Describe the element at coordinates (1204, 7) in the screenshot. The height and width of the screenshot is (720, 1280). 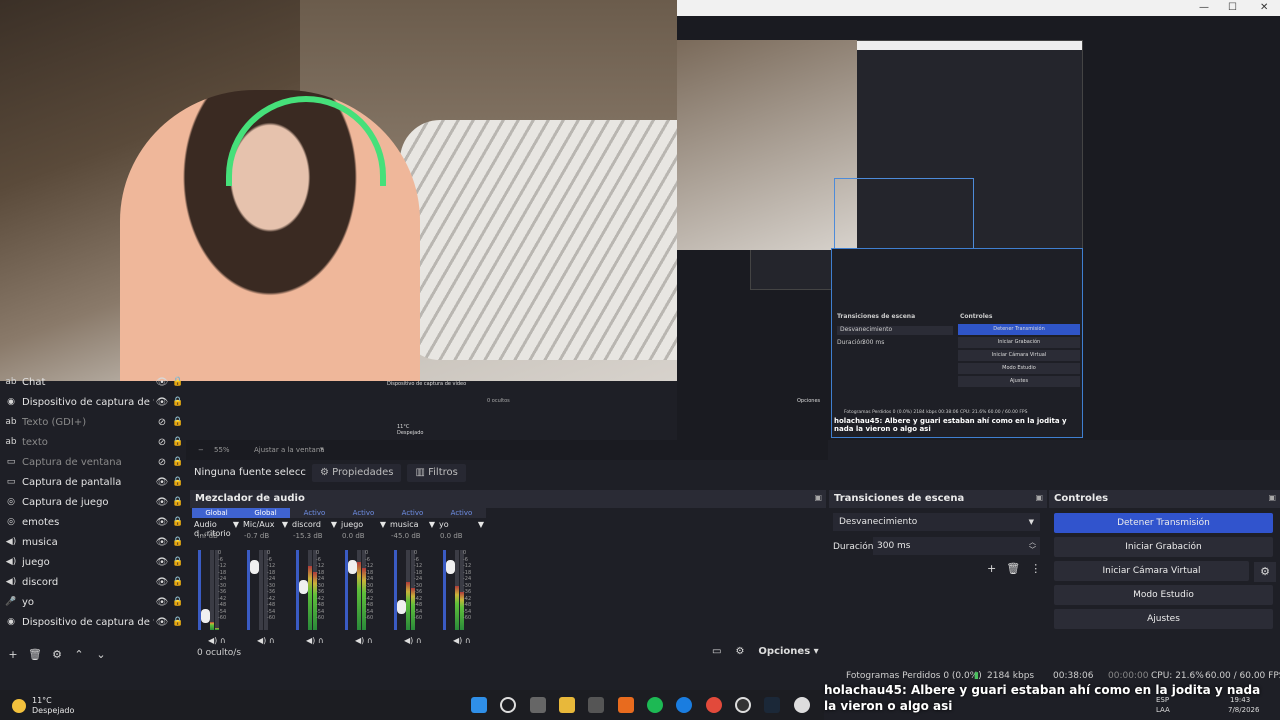
I see `minimize-icon: —` at that location.